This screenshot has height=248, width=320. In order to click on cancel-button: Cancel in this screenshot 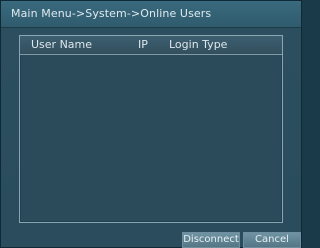, I will do `click(272, 240)`.